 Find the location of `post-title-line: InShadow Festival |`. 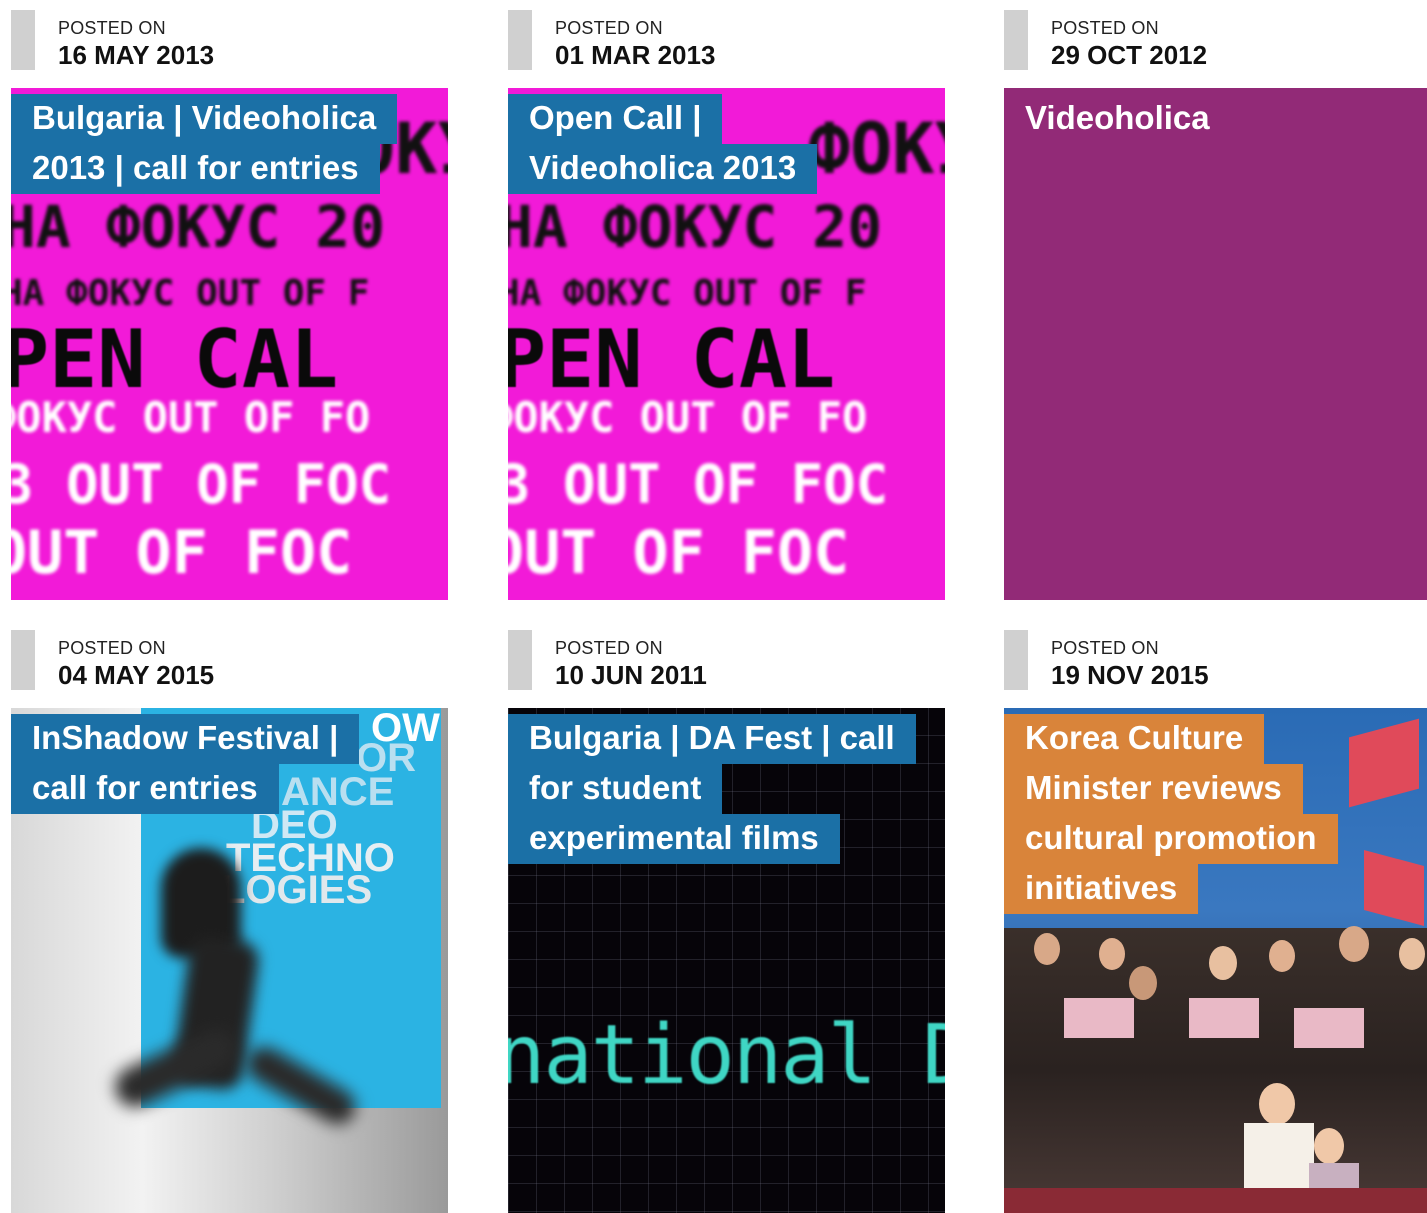

post-title-line: InShadow Festival | is located at coordinates (185, 739).